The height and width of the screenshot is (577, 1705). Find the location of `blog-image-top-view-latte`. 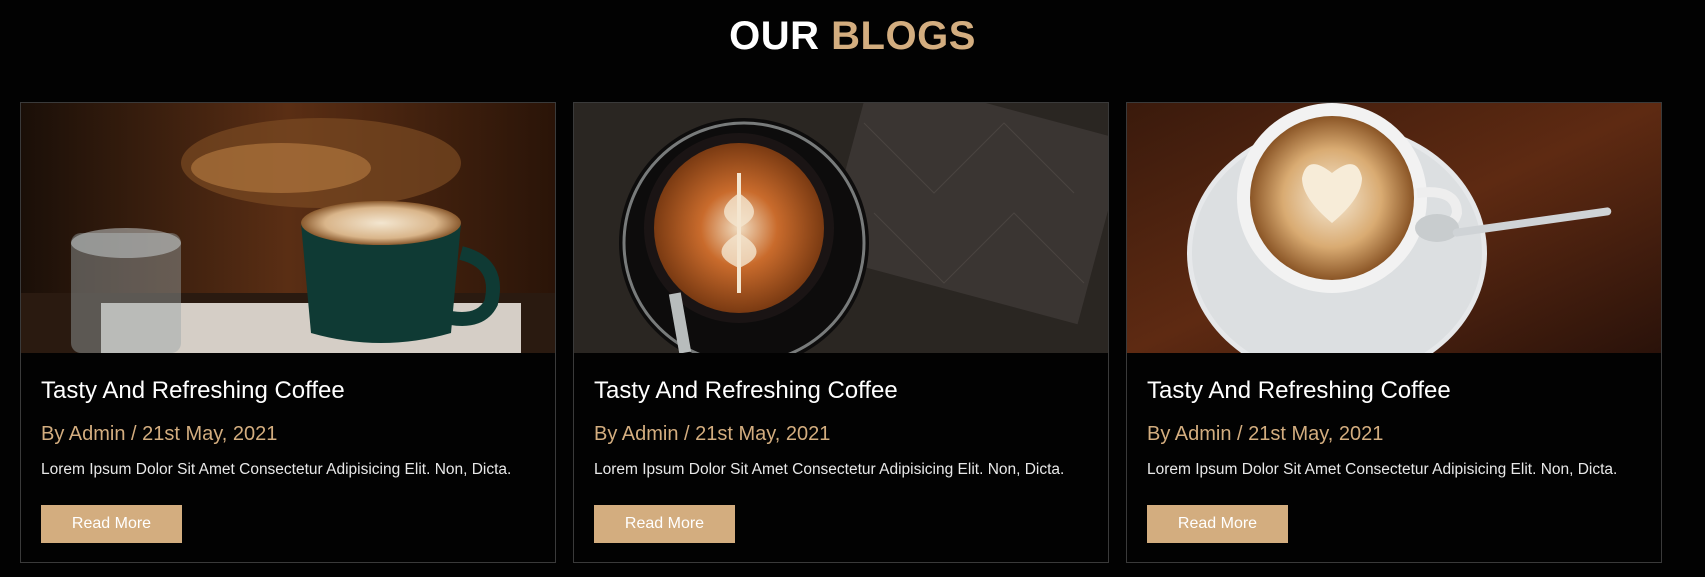

blog-image-top-view-latte is located at coordinates (841, 228).